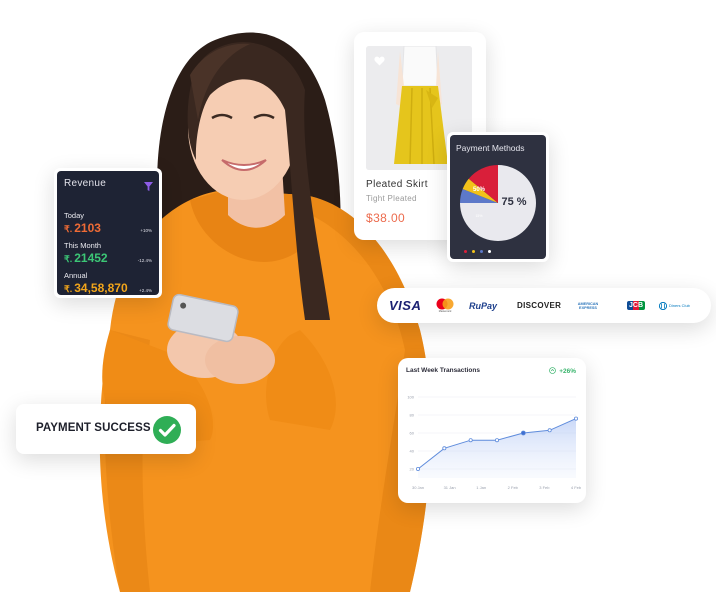  What do you see at coordinates (478, 216) in the screenshot?
I see `pie-slice-label-blue: 15%` at bounding box center [478, 216].